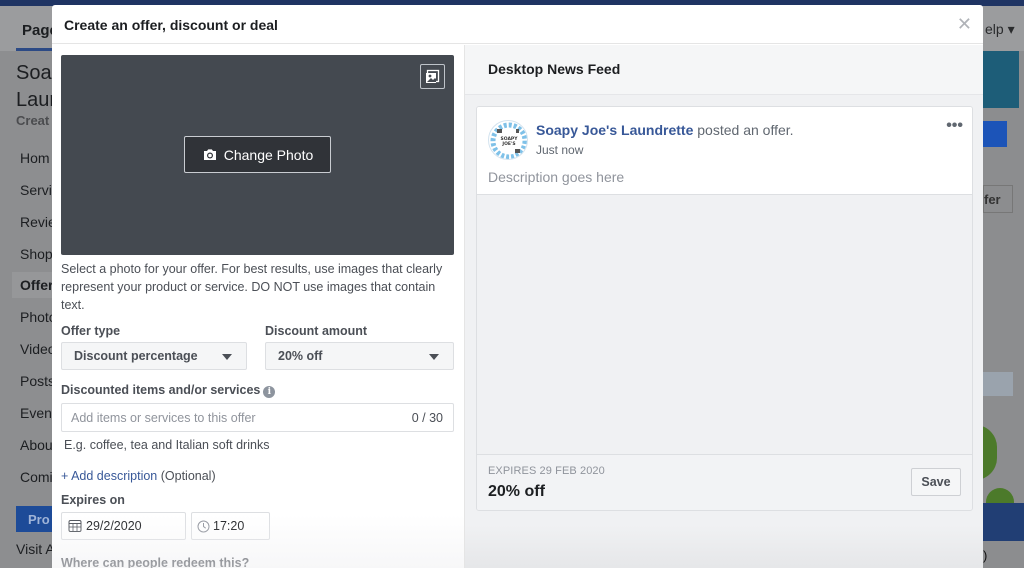 This screenshot has width=1024, height=568. What do you see at coordinates (91, 331) in the screenshot?
I see `offer-type-label: Offer type` at bounding box center [91, 331].